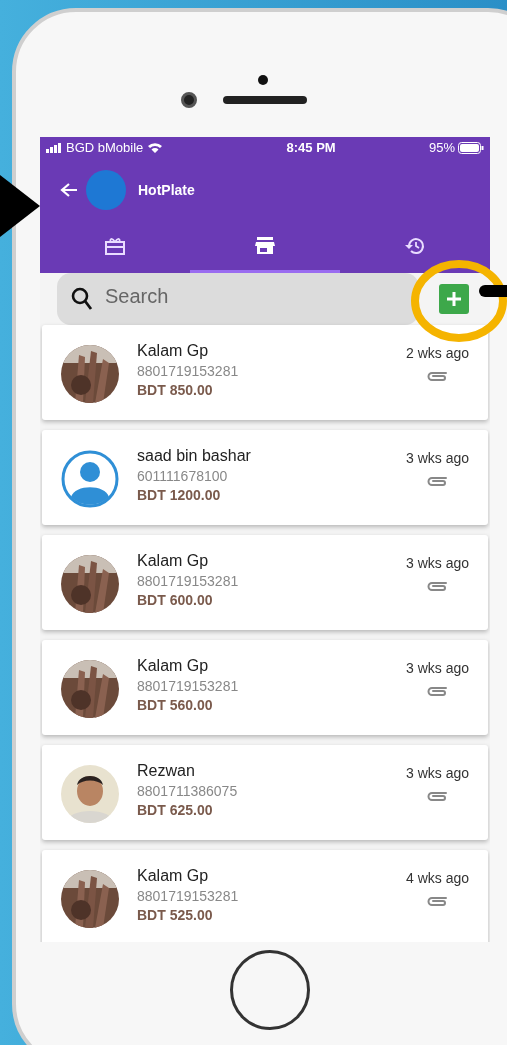 The image size is (507, 1045). Describe the element at coordinates (175, 600) in the screenshot. I see `amount: BDT 600.00` at that location.